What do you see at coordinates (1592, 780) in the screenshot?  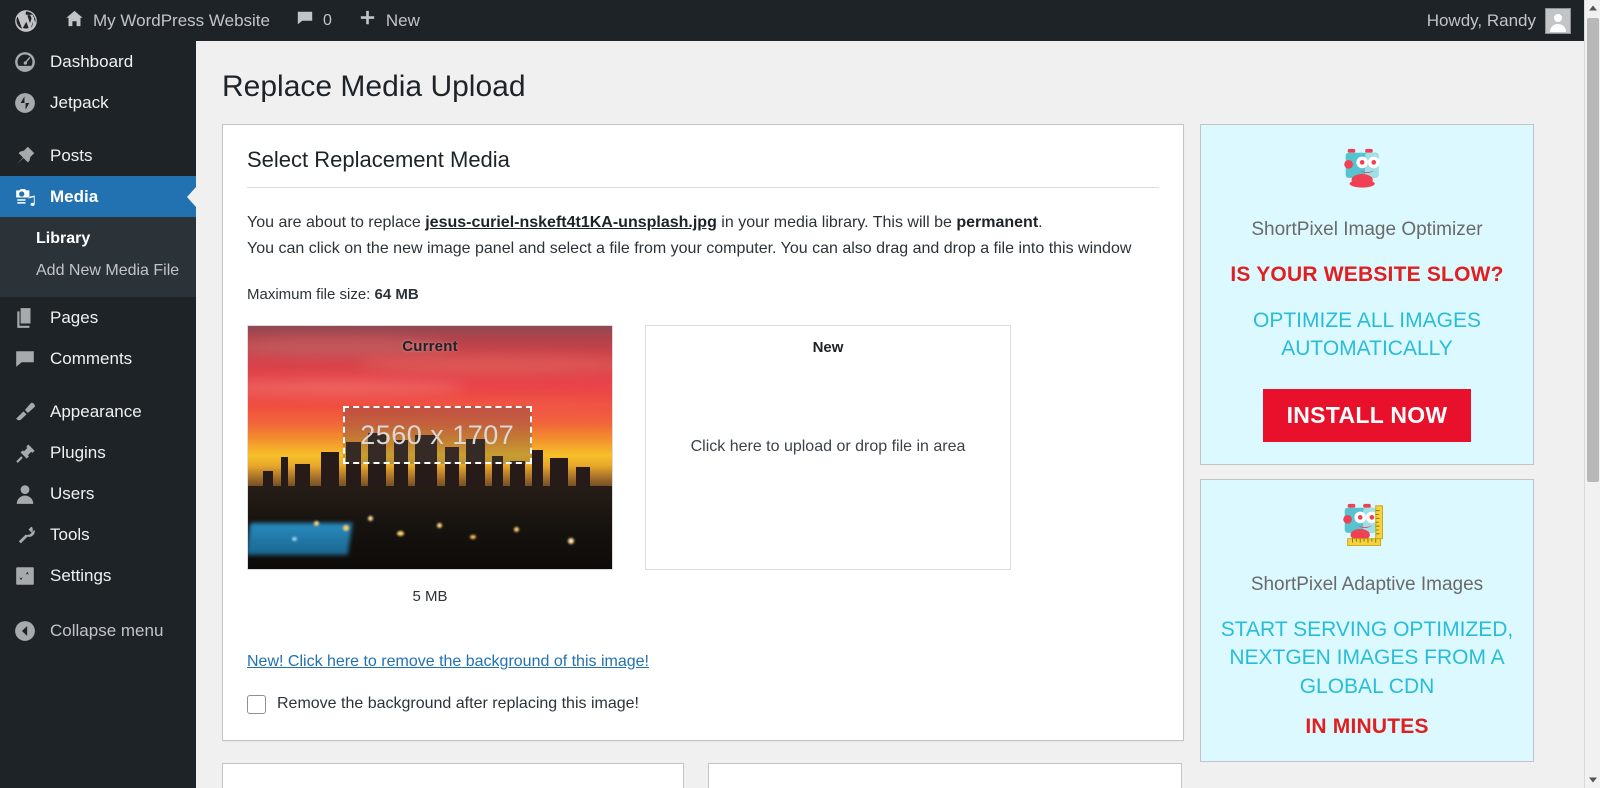 I see `scroll-down-arrow-icon` at bounding box center [1592, 780].